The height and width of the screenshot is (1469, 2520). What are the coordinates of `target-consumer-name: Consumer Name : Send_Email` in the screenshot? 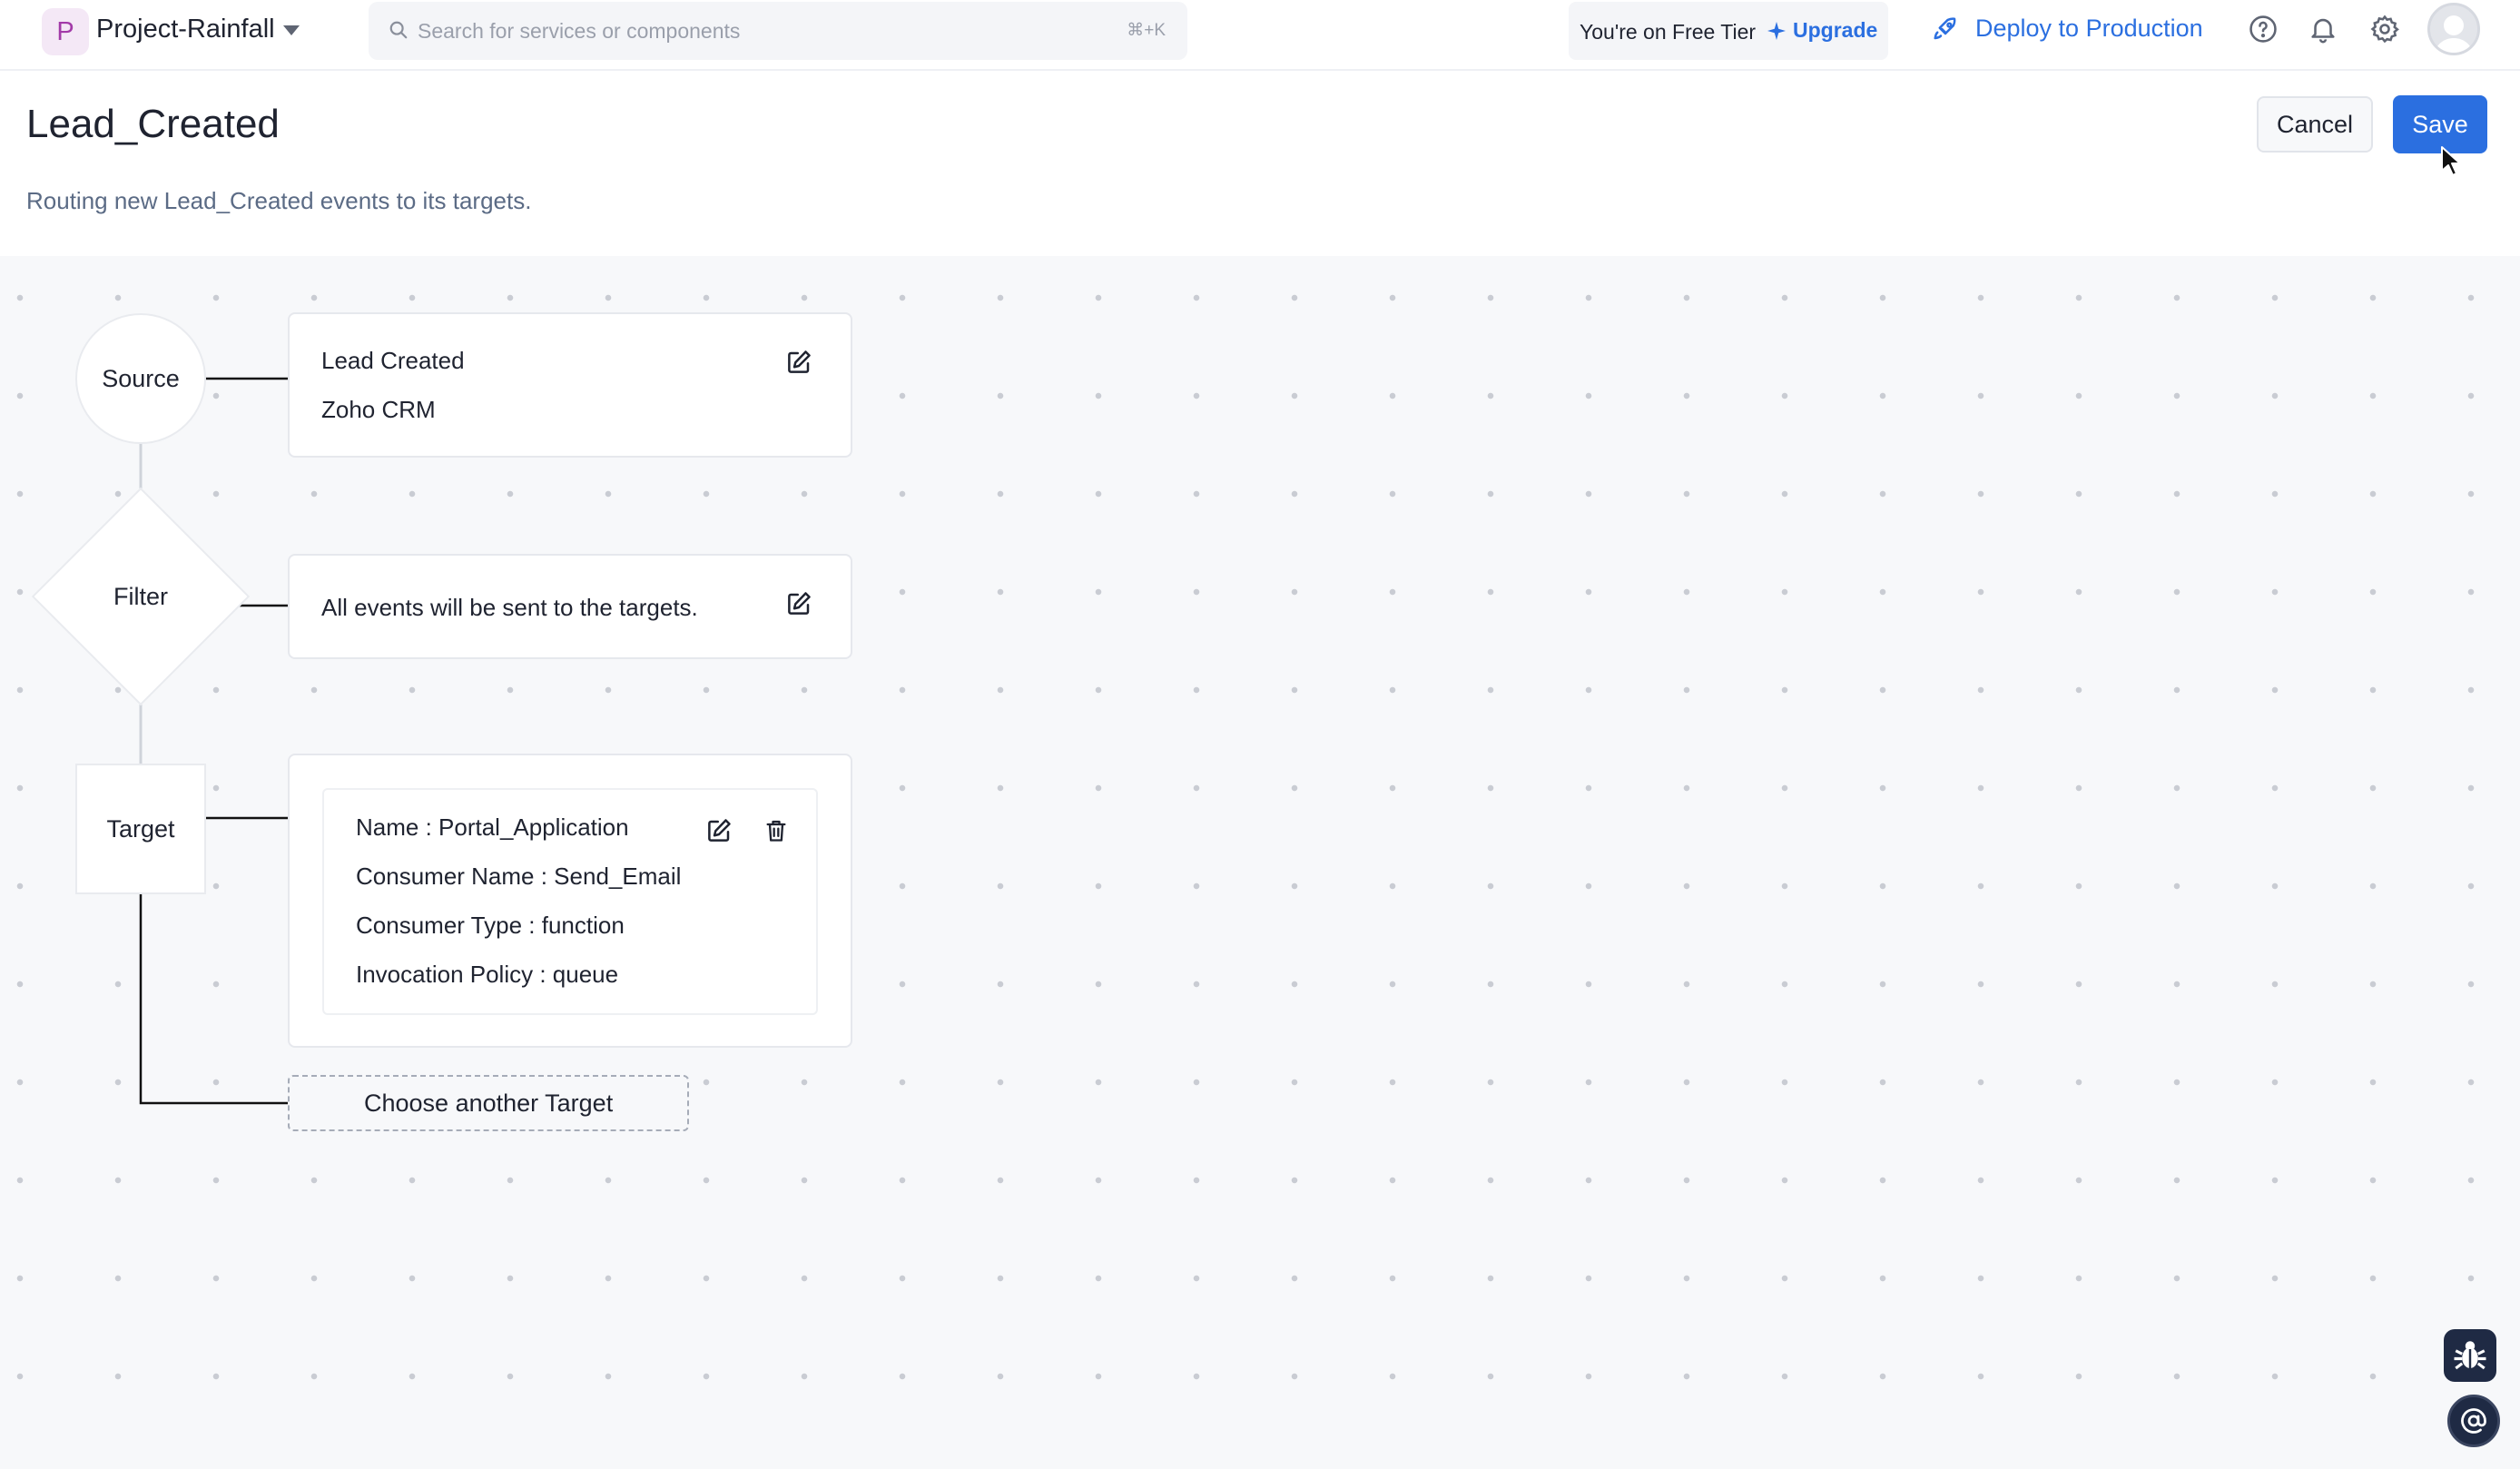 It's located at (519, 876).